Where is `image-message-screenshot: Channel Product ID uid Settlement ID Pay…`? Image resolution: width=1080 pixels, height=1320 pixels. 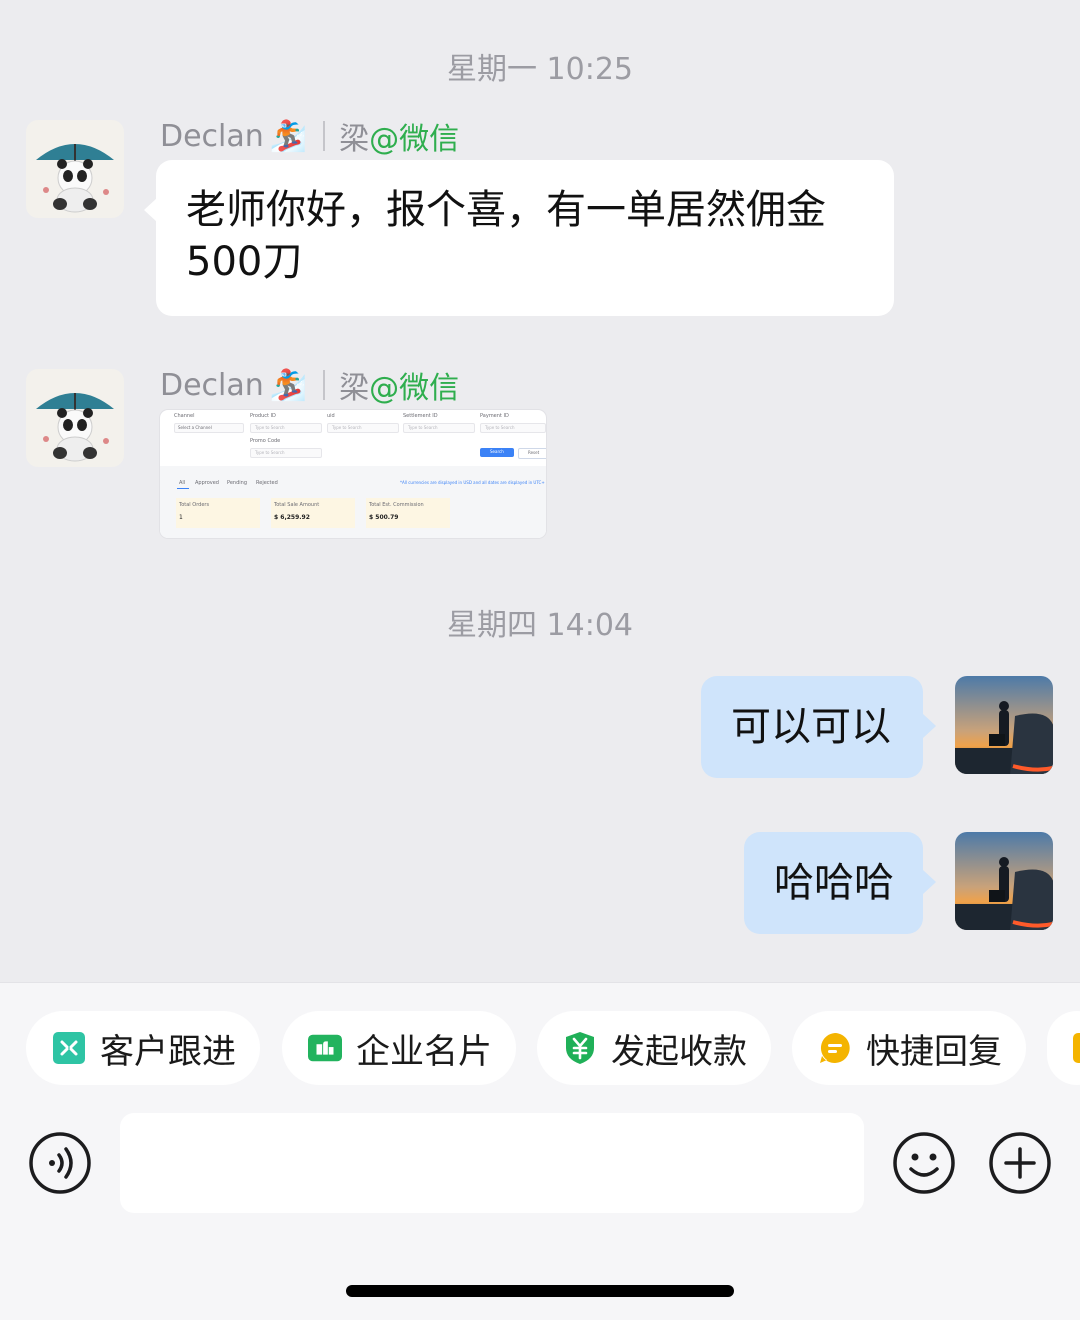 image-message-screenshot: Channel Product ID uid Settlement ID Pay… is located at coordinates (353, 474).